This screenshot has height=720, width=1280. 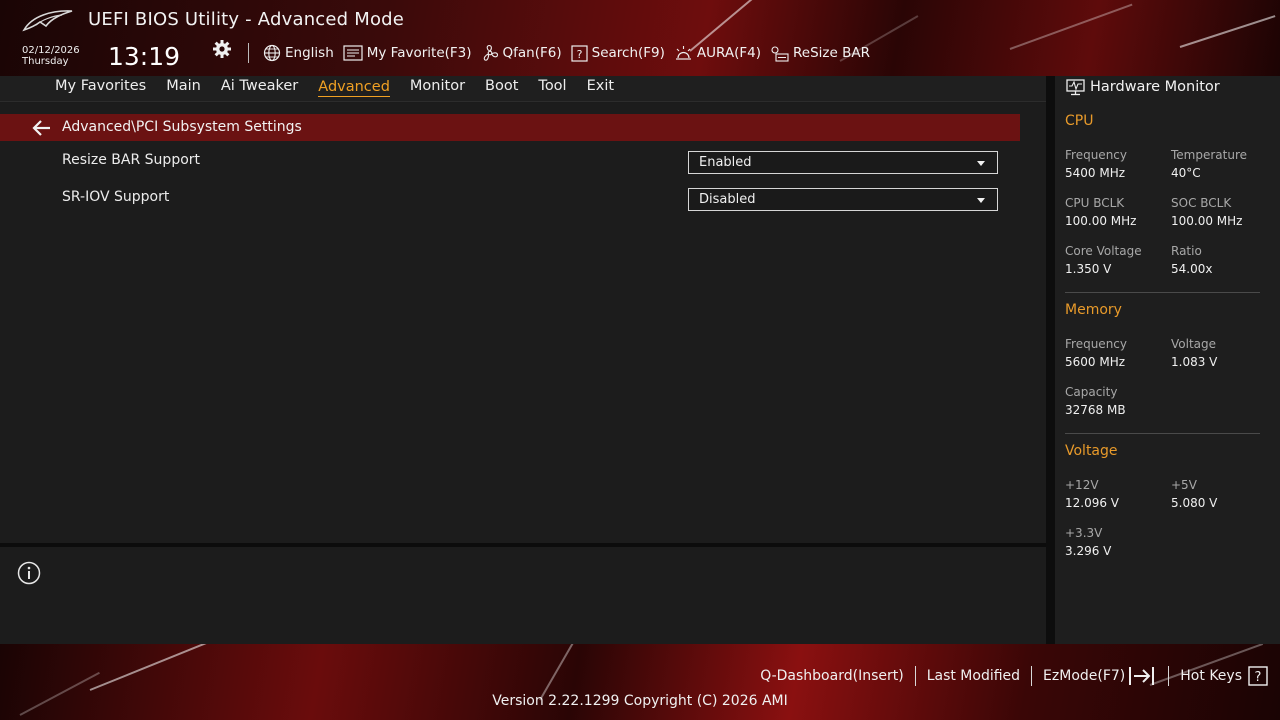 What do you see at coordinates (1091, 392) in the screenshot?
I see `memory-capacity-label: Capacity` at bounding box center [1091, 392].